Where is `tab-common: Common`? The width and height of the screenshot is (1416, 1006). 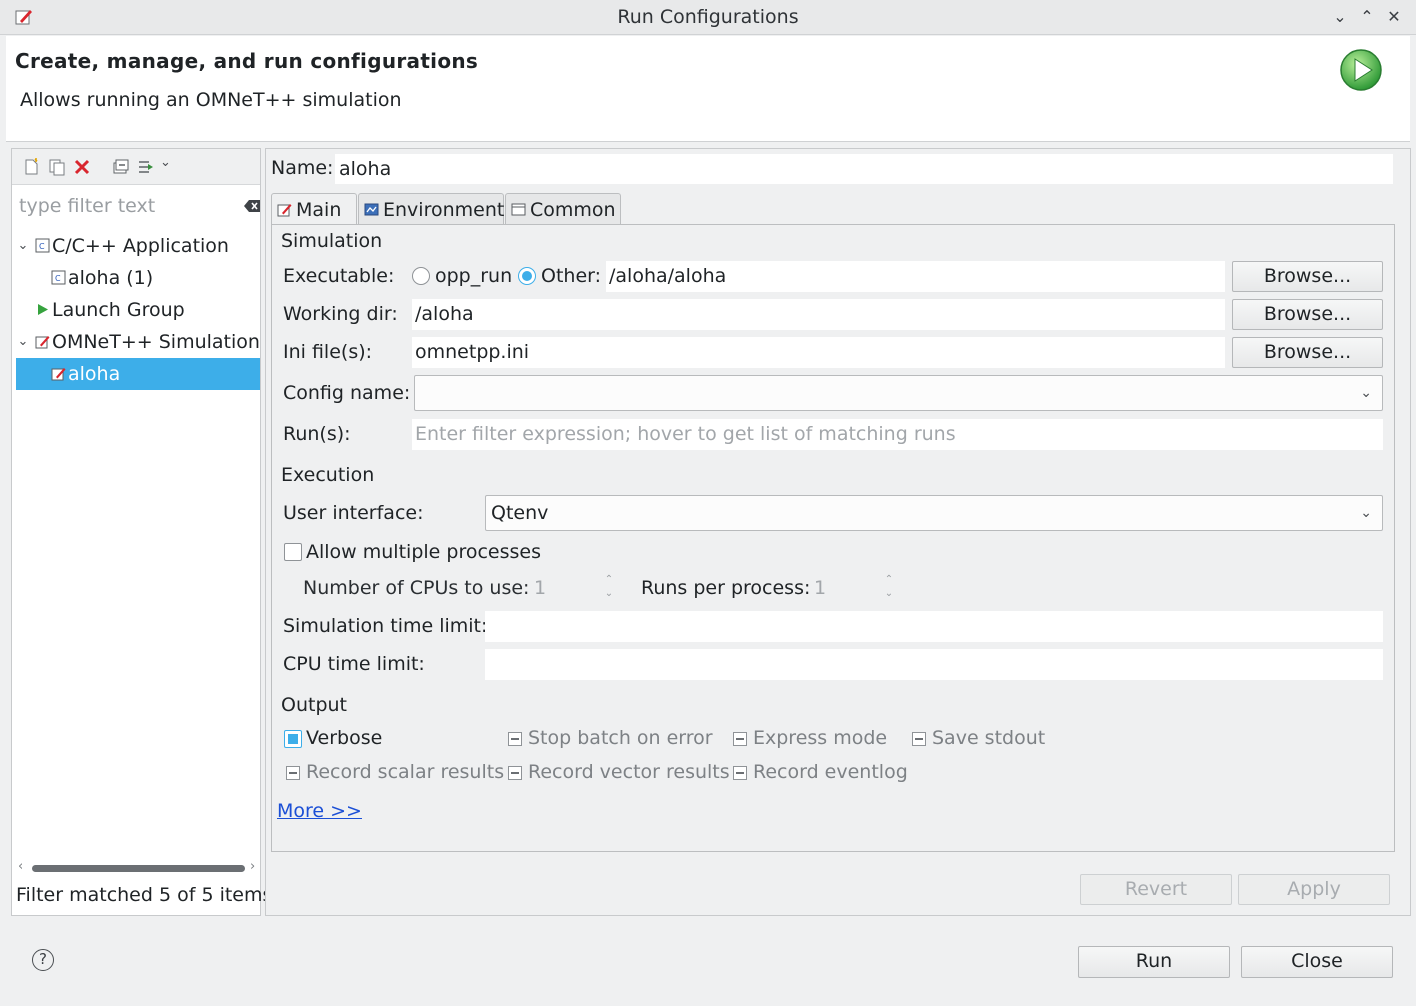 tab-common: Common is located at coordinates (563, 209).